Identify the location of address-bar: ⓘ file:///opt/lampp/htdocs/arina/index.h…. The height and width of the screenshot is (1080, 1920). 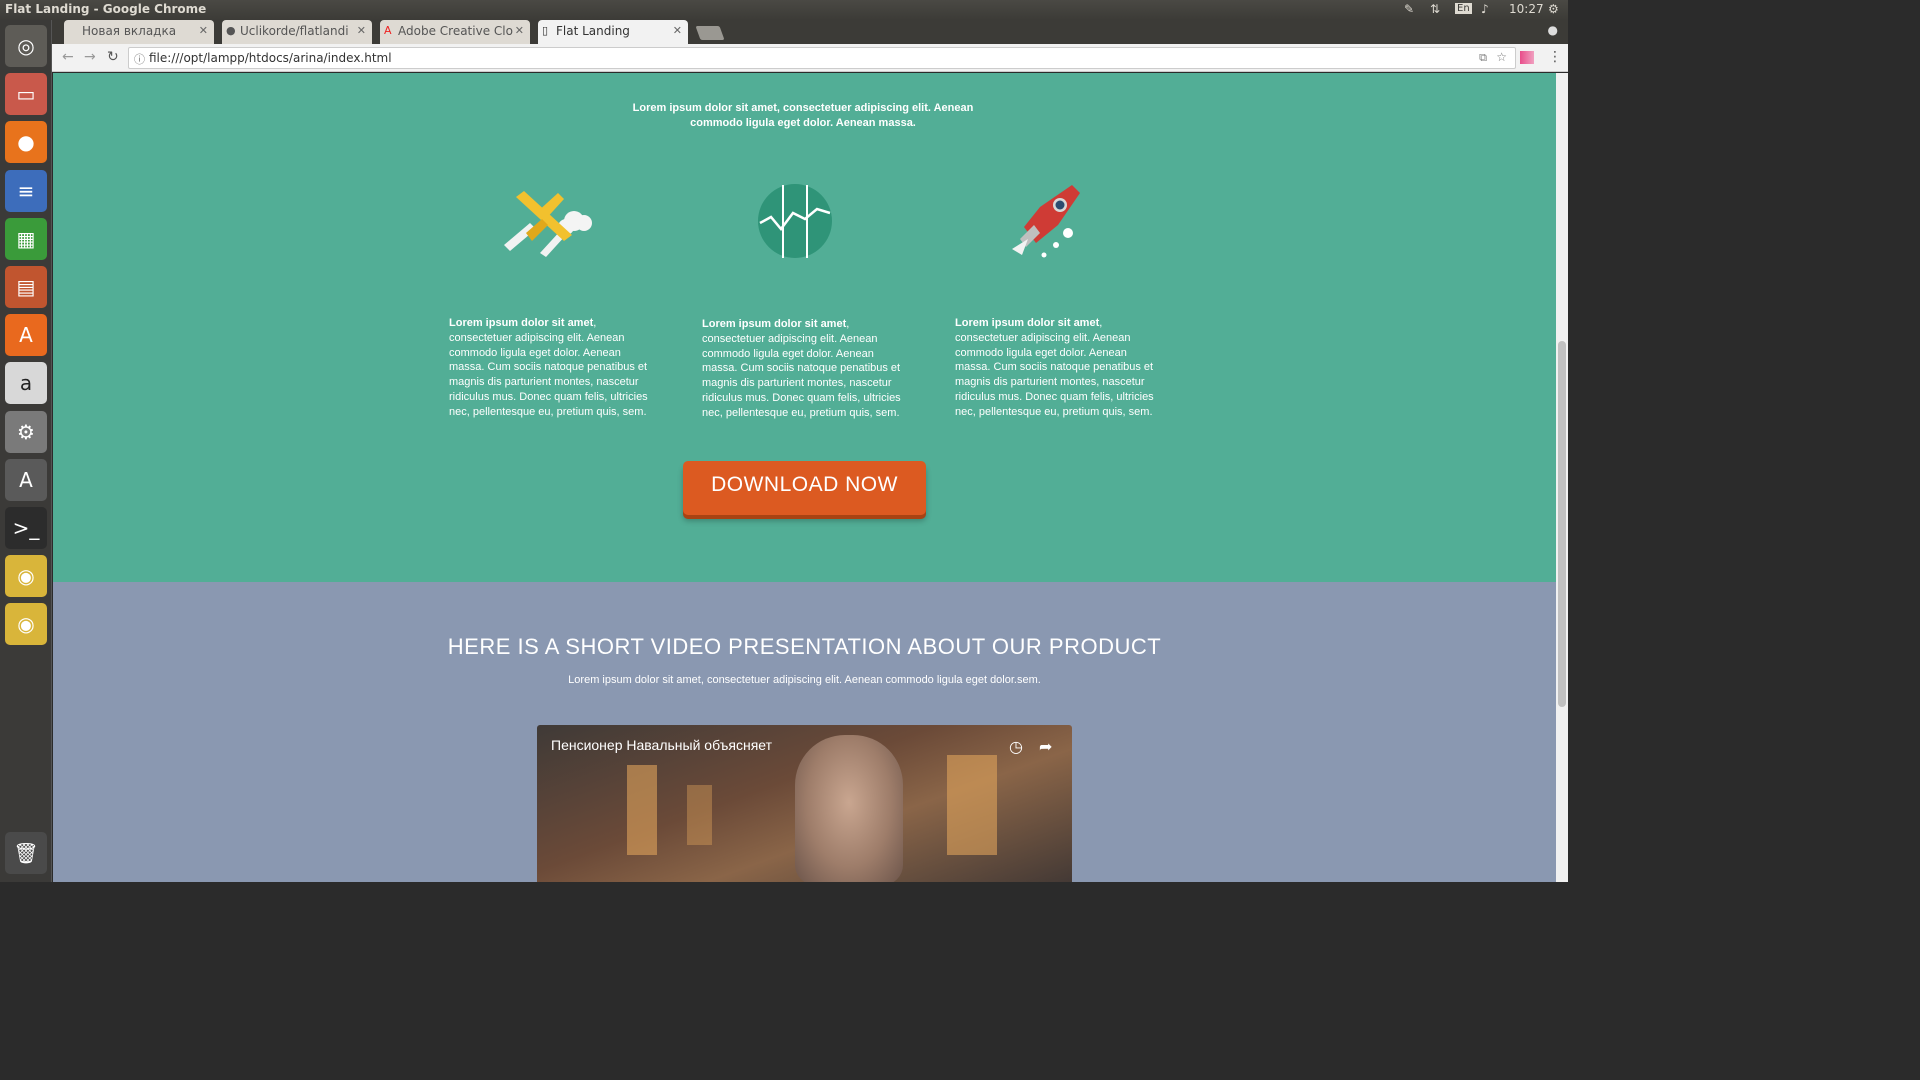
(822, 58).